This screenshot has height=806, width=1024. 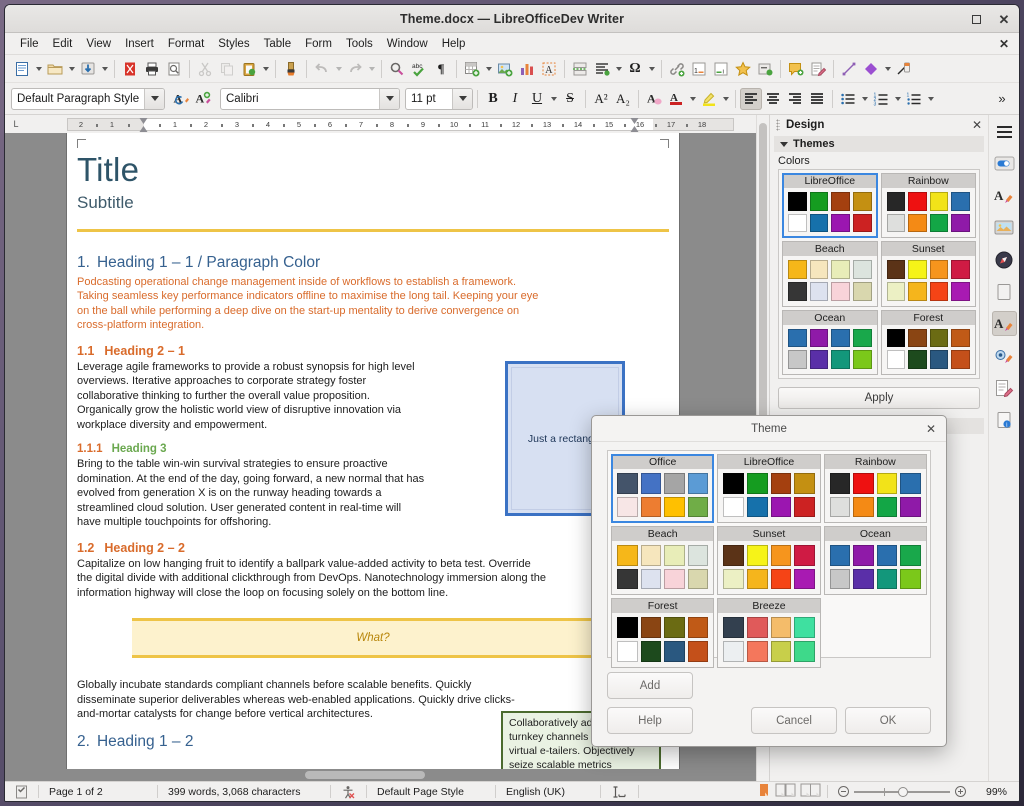 What do you see at coordinates (227, 69) in the screenshot?
I see `copy-icon` at bounding box center [227, 69].